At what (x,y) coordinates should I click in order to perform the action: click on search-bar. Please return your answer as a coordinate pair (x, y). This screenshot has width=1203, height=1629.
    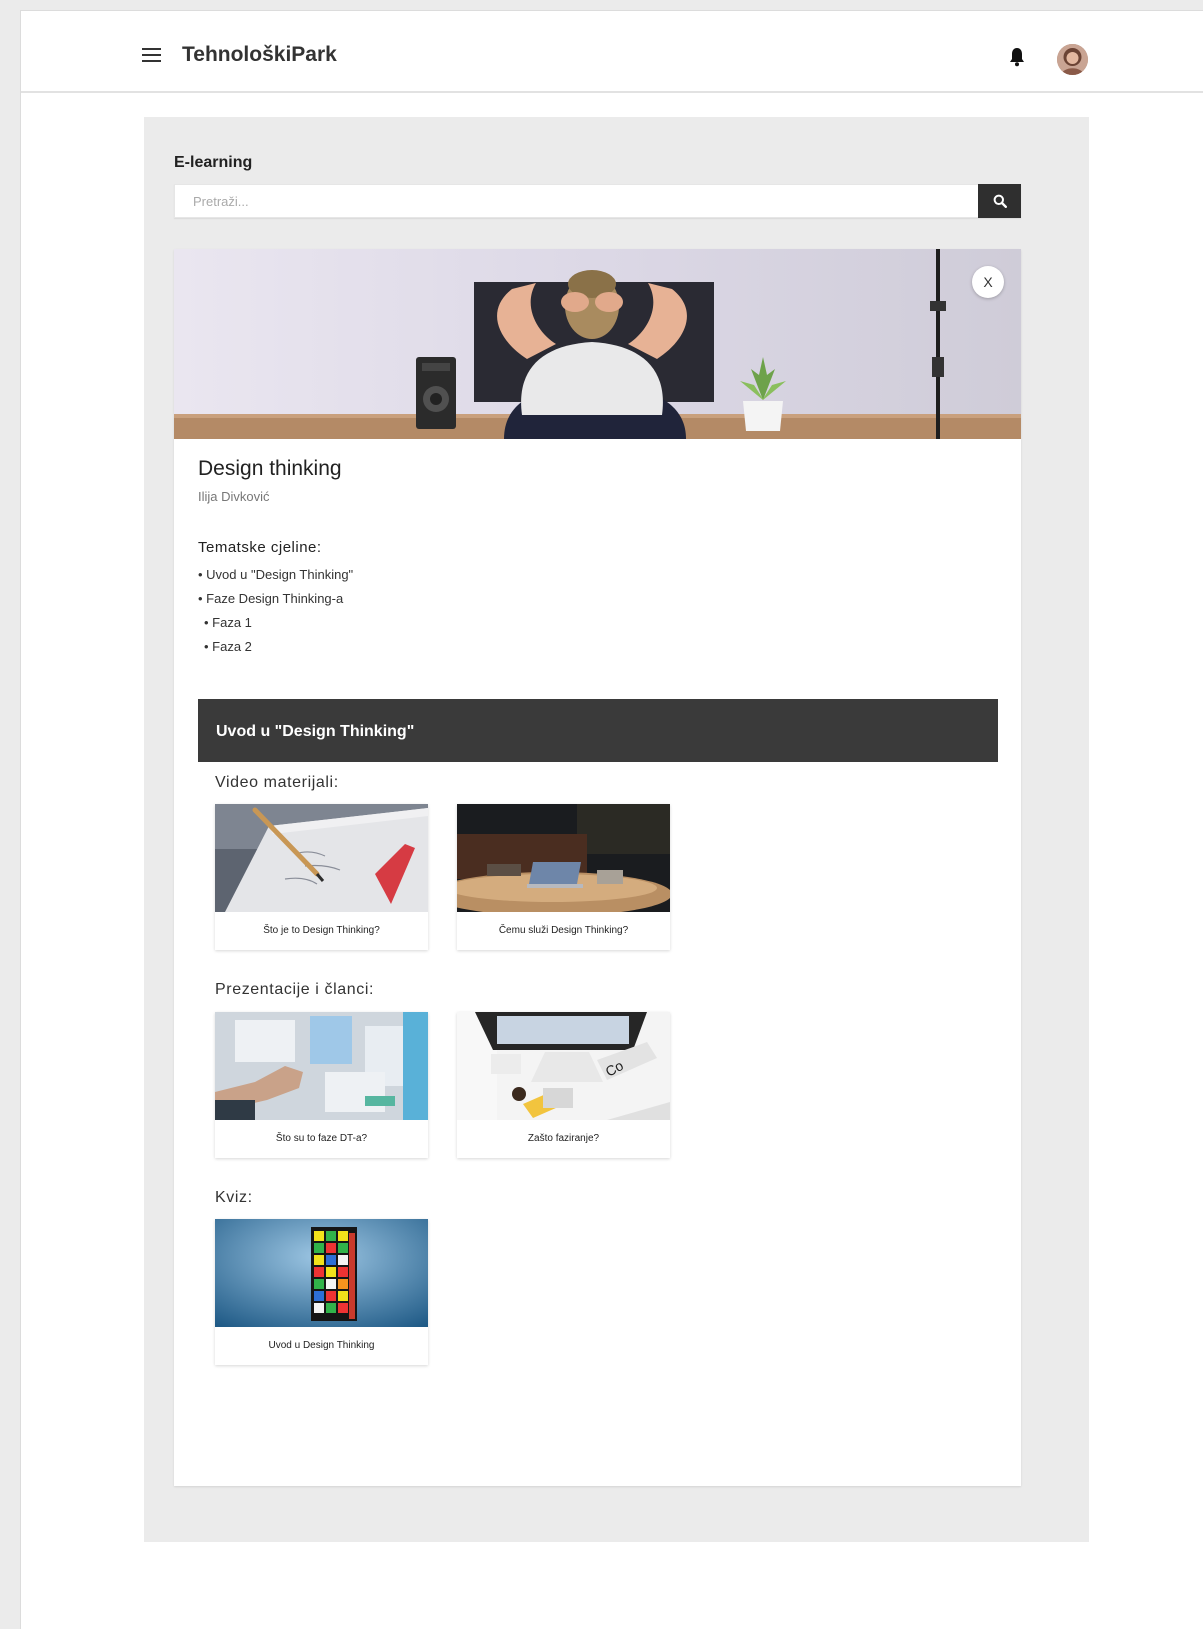
    Looking at the image, I should click on (597, 201).